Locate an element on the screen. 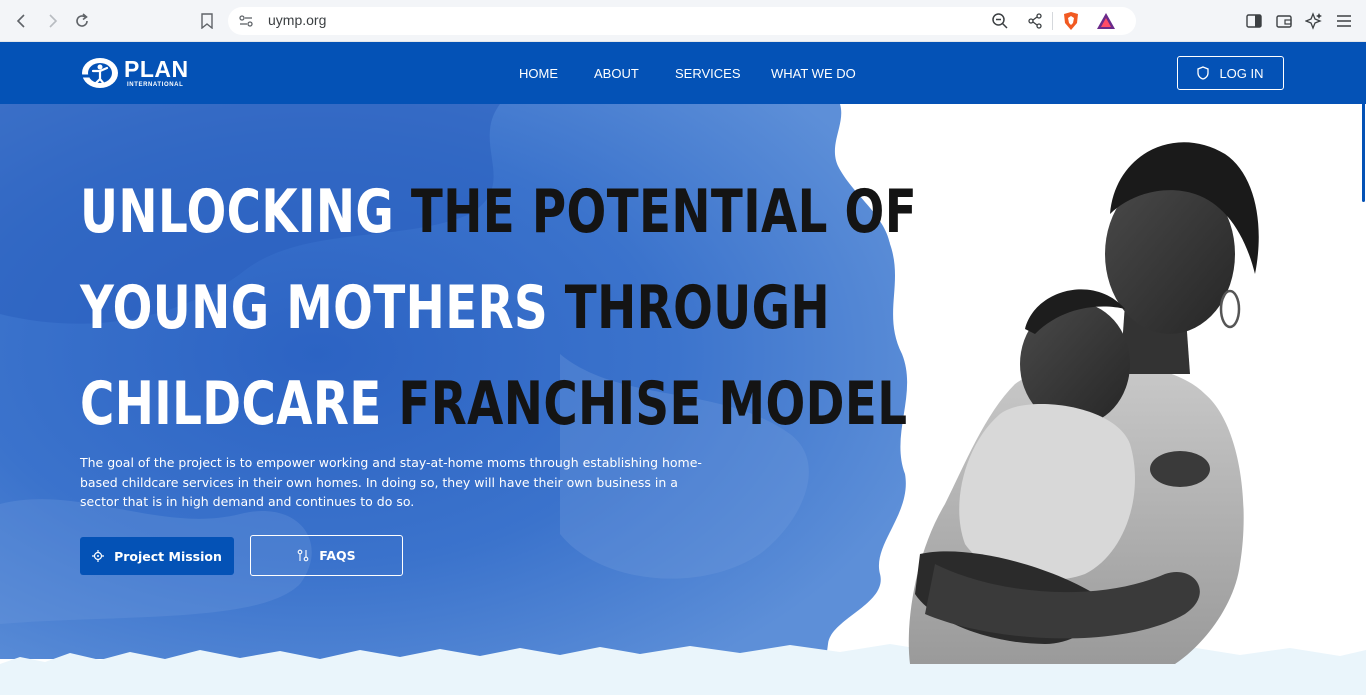  hero-title-dark: THROUGH is located at coordinates (697, 308).